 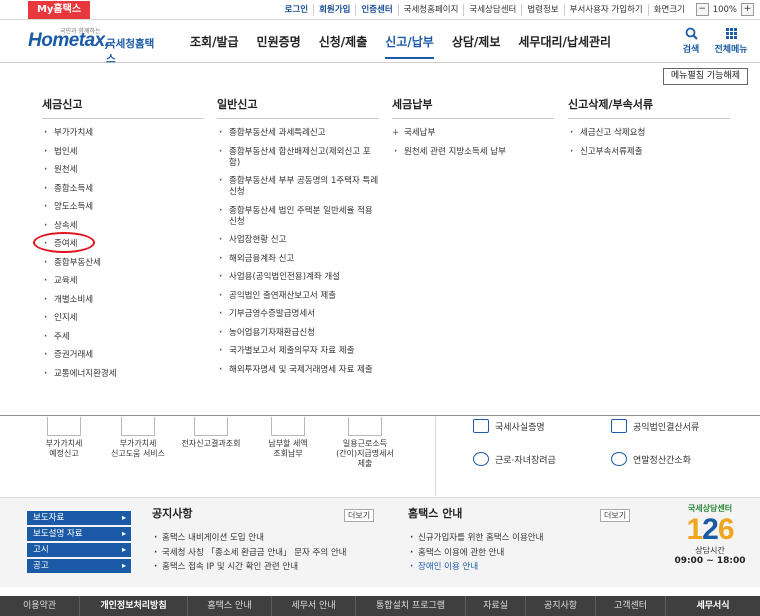 I want to click on menu-item-delete-request: 세금신고 삭제요청, so click(x=649, y=133).